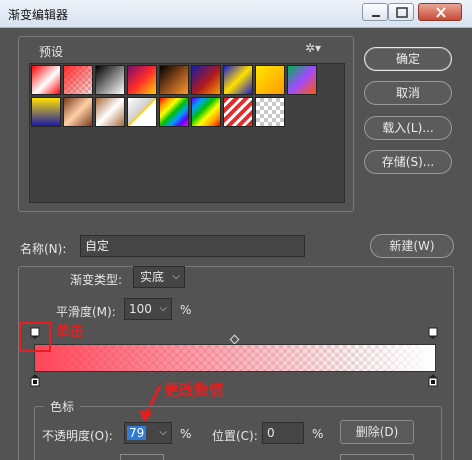  What do you see at coordinates (235, 358) in the screenshot?
I see `gradient-preview-bar` at bounding box center [235, 358].